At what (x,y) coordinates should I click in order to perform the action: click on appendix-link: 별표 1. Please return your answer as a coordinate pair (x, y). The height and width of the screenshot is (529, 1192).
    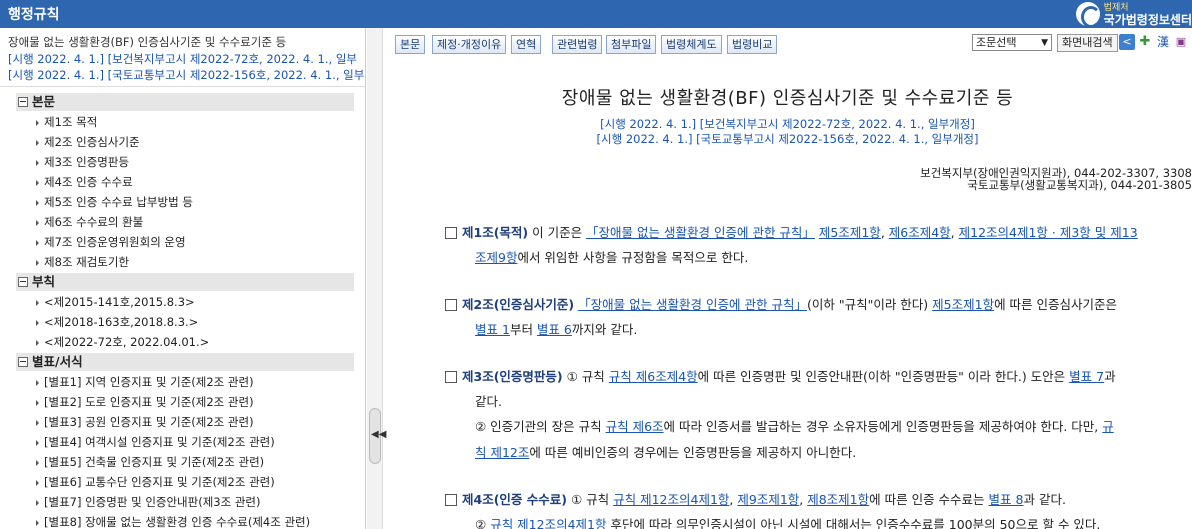
    Looking at the image, I should click on (492, 329).